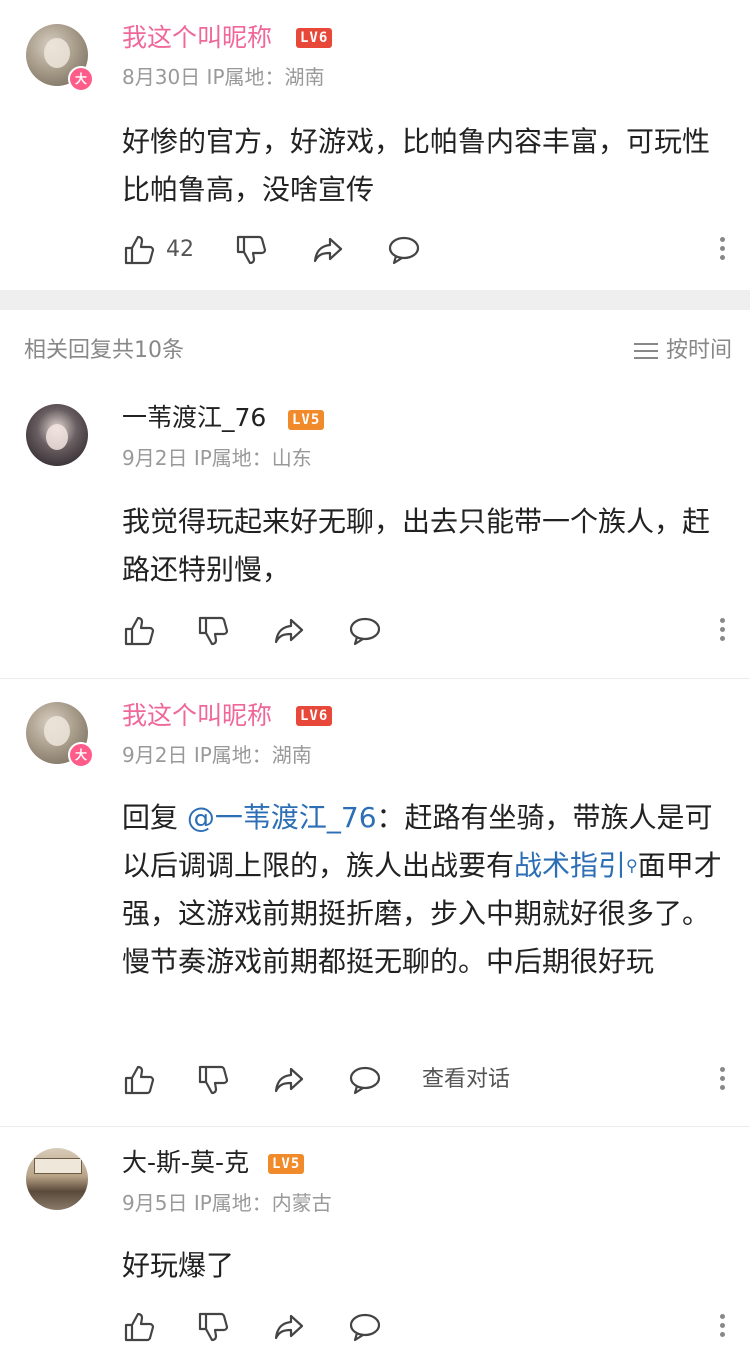 The width and height of the screenshot is (750, 1363). Describe the element at coordinates (416, 545) in the screenshot. I see `comment-text: 我觉得玩起来好无聊，出去只能带一个族人，赶路还特别慢，` at that location.